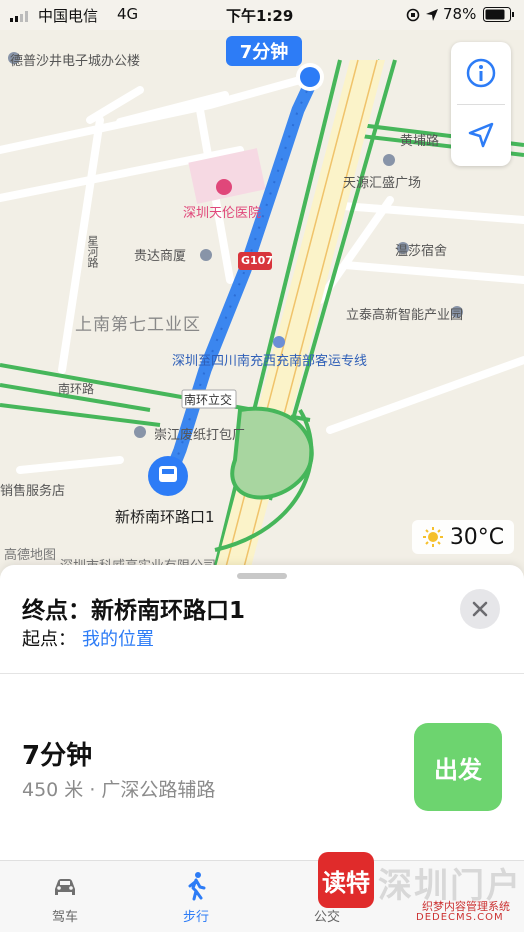 The width and height of the screenshot is (524, 932). I want to click on map-label: 立泰高新智能产业园, so click(405, 315).